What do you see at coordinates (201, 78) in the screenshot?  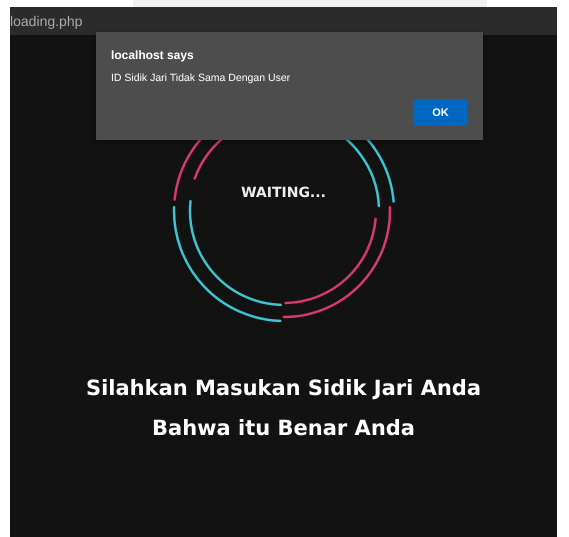 I see `dialog-message: ID Sidik Jari Tidak Sama Dengan User` at bounding box center [201, 78].